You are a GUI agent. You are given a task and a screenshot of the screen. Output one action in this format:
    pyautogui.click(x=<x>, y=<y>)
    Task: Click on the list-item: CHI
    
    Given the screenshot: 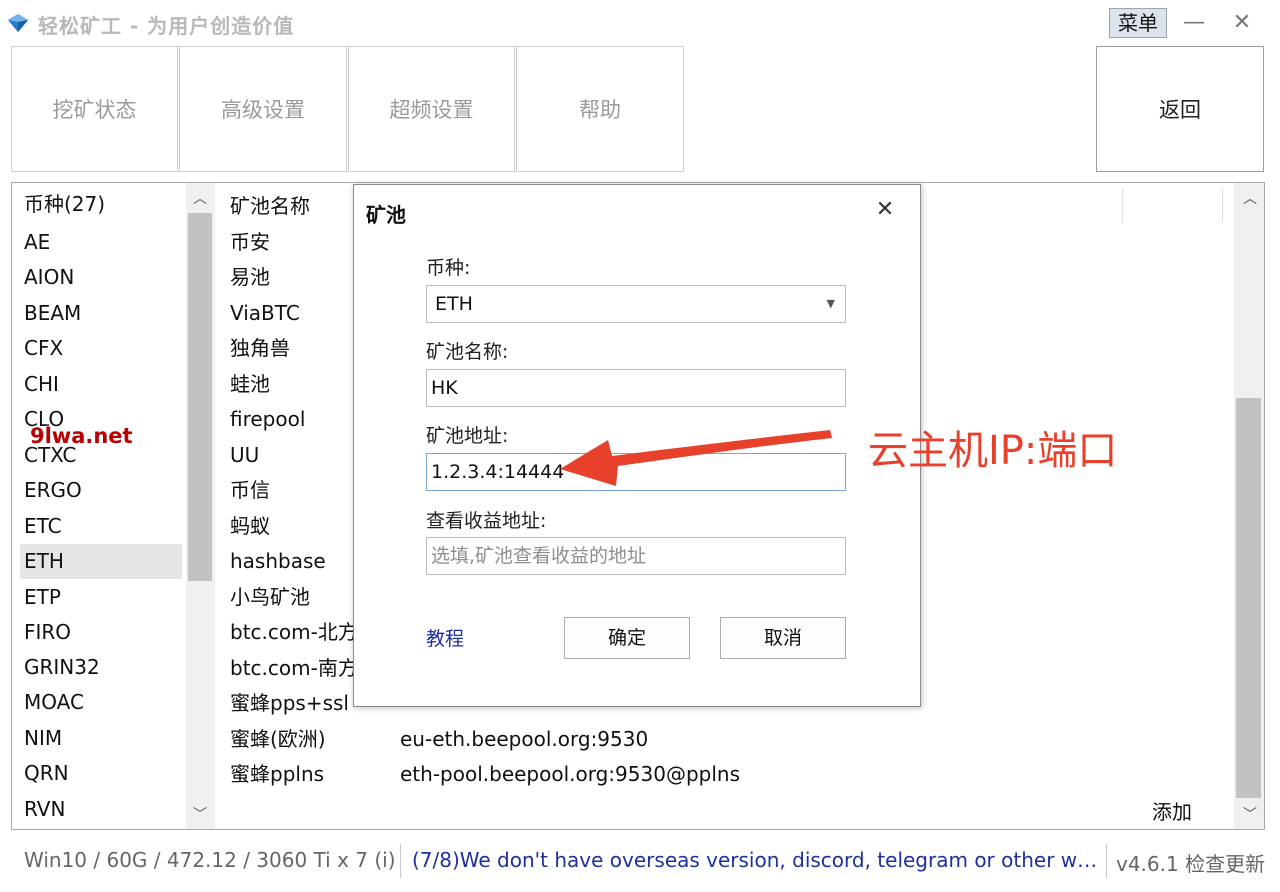 What is the action you would take?
    pyautogui.click(x=101, y=384)
    